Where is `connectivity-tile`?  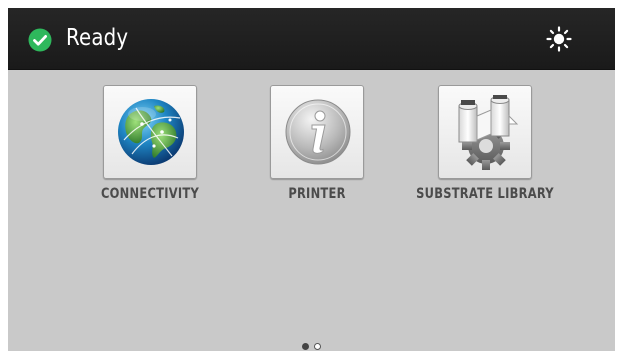 connectivity-tile is located at coordinates (150, 132).